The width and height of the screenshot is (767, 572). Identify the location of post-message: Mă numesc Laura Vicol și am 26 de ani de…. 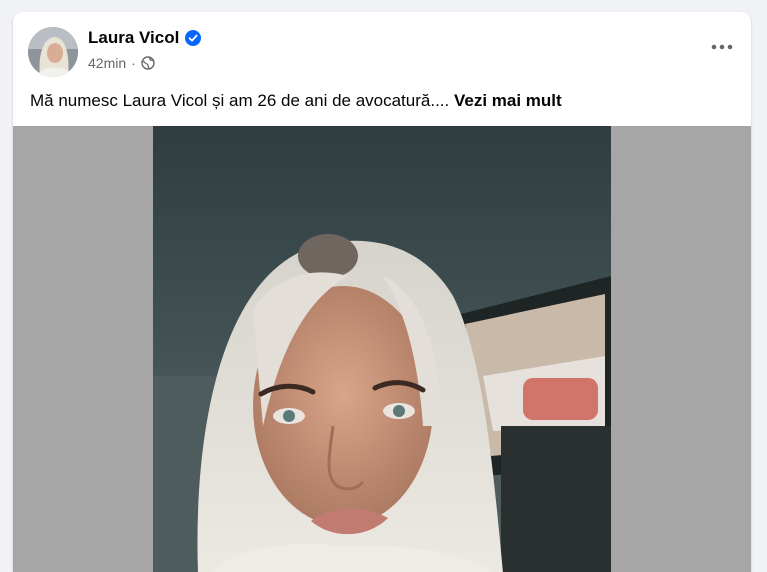
(296, 101).